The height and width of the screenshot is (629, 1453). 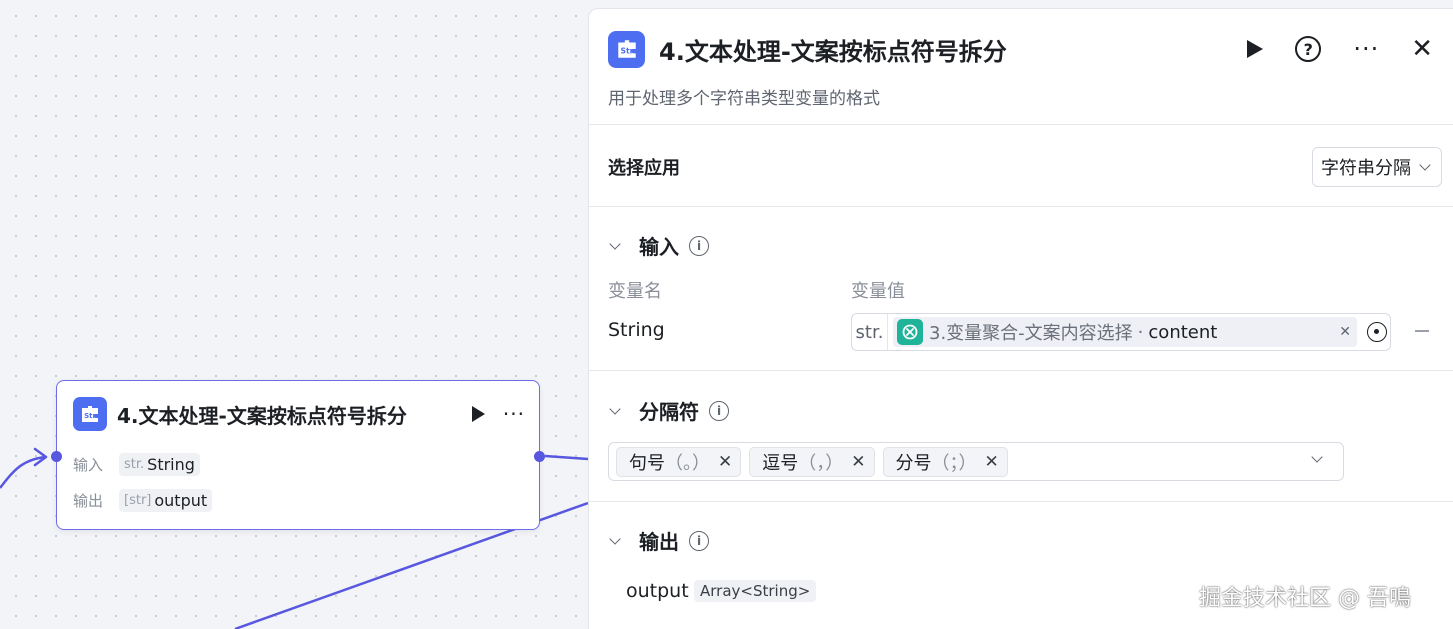 What do you see at coordinates (913, 463) in the screenshot?
I see `delimiter-tag-label: 分号` at bounding box center [913, 463].